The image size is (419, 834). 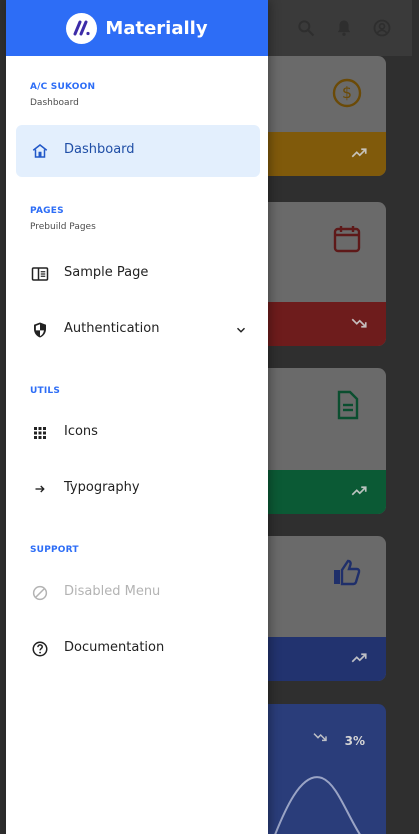 I want to click on nav-item-label: Authentication, so click(x=112, y=328).